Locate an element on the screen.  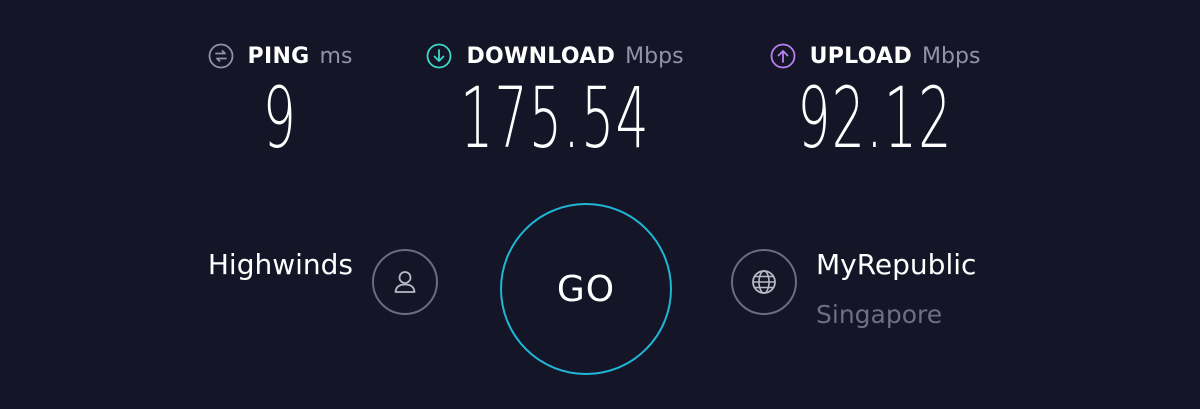
download-header: DOWNLOAD Mbps is located at coordinates (555, 56).